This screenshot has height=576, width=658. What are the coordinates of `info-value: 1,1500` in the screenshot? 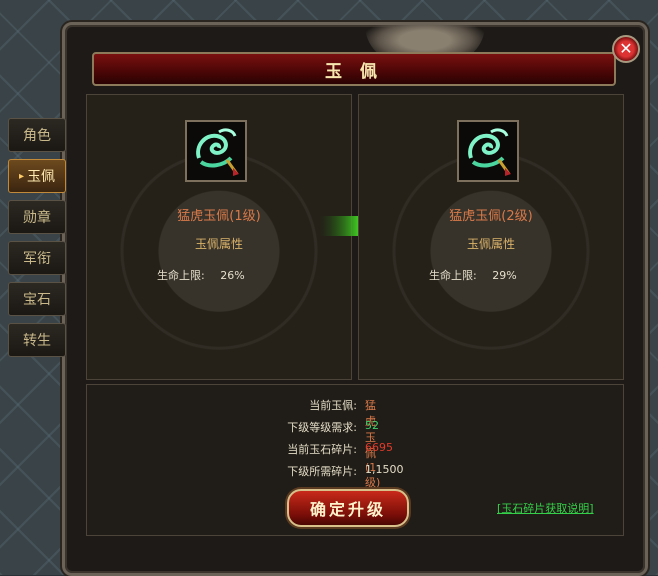 It's located at (384, 469).